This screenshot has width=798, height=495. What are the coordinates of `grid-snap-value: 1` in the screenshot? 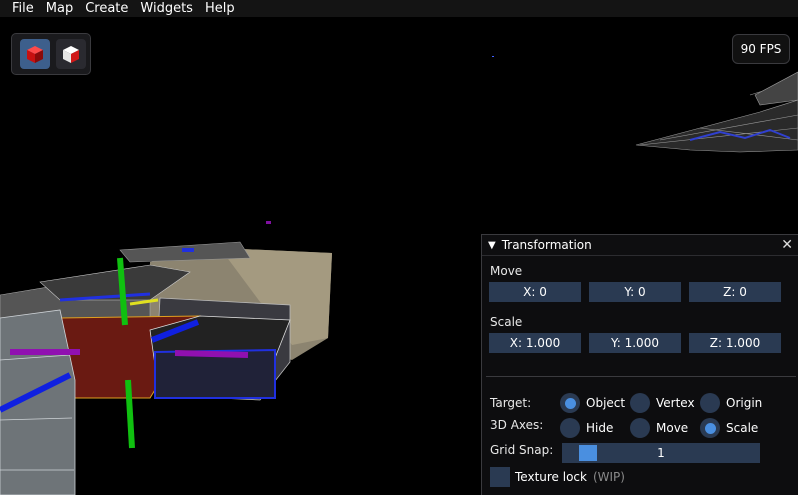 It's located at (661, 453).